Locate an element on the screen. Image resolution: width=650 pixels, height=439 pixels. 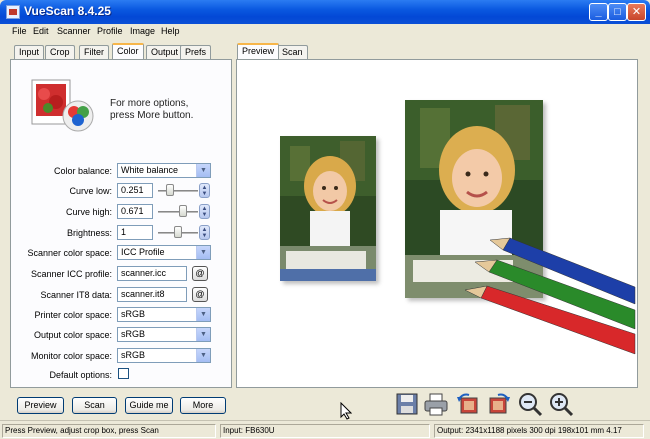
scanner-icc-profile-input: scanner.icc is located at coordinates (152, 273).